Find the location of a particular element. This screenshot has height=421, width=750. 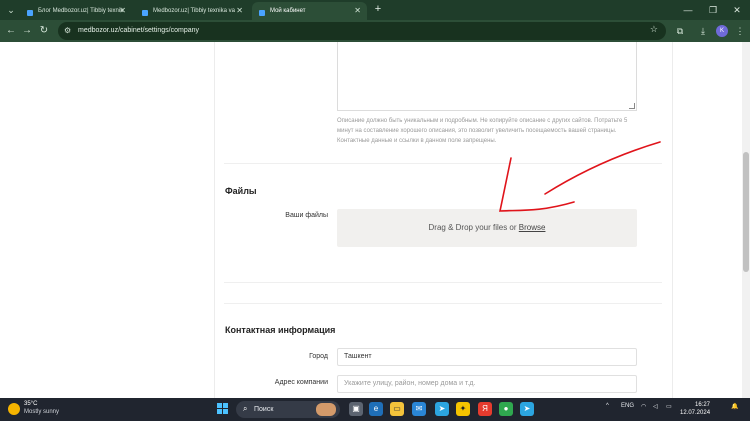

restore-button: ❐ is located at coordinates (713, 10).